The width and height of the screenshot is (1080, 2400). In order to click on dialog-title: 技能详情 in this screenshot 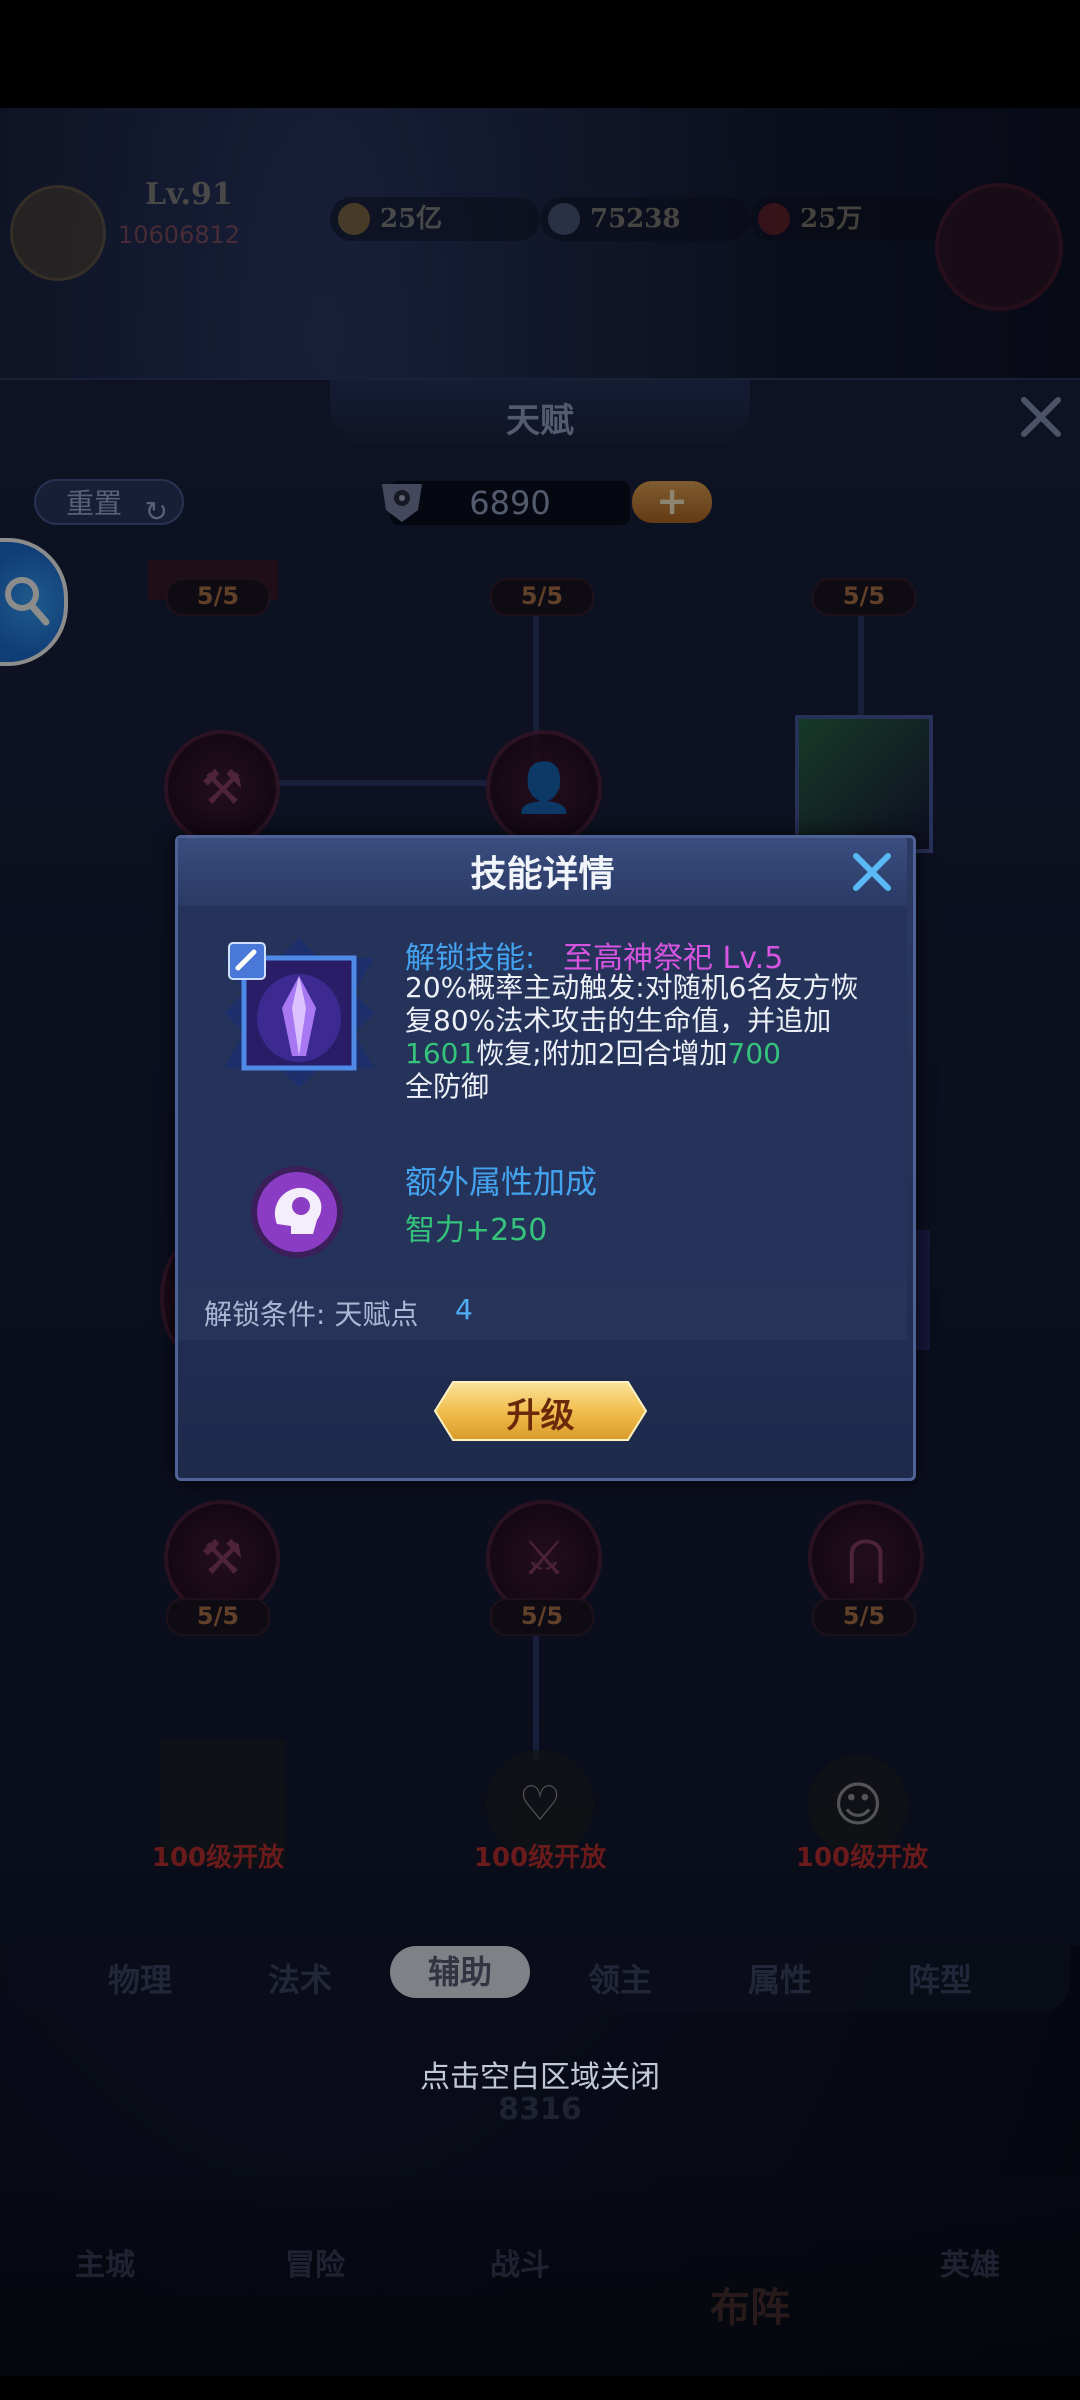, I will do `click(542, 874)`.